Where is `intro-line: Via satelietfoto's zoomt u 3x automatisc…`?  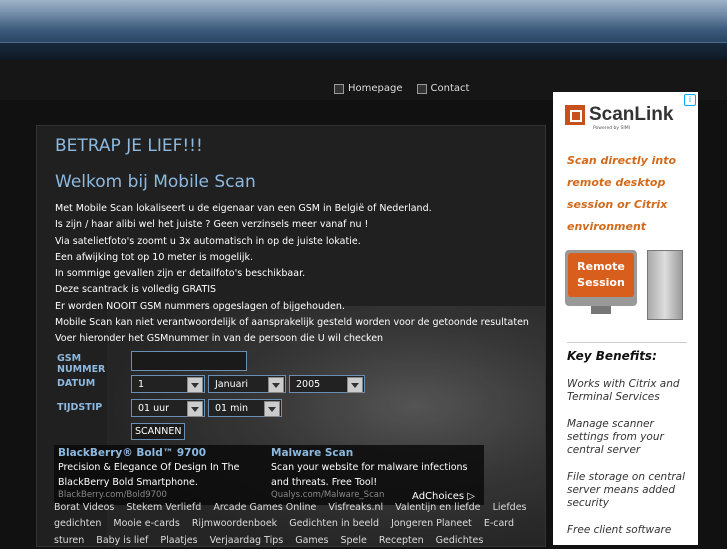 intro-line: Via satelietfoto's zoomt u 3x automatisc… is located at coordinates (208, 241).